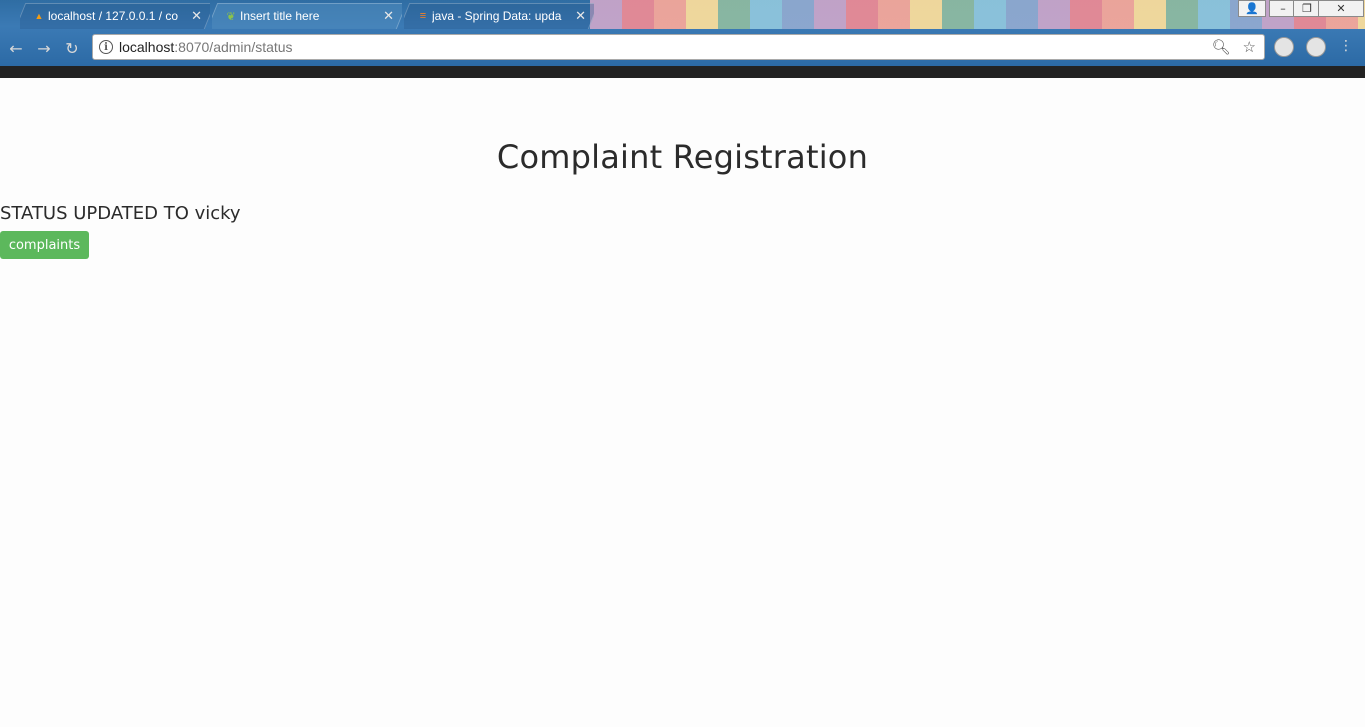 This screenshot has height=727, width=1365. Describe the element at coordinates (44, 245) in the screenshot. I see `complaints-button: complaints` at that location.